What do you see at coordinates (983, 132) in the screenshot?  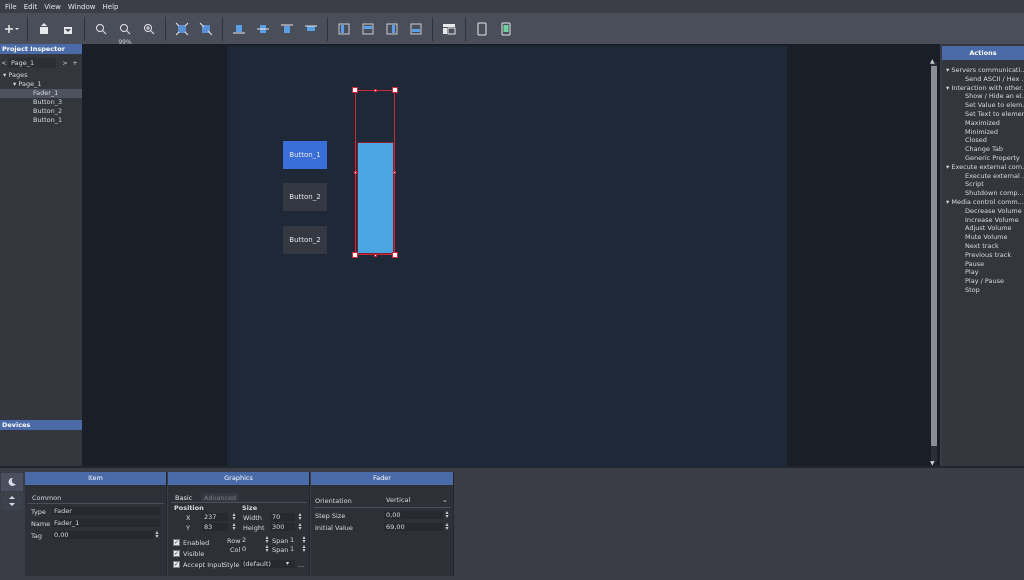 I see `action-item: Minimized` at bounding box center [983, 132].